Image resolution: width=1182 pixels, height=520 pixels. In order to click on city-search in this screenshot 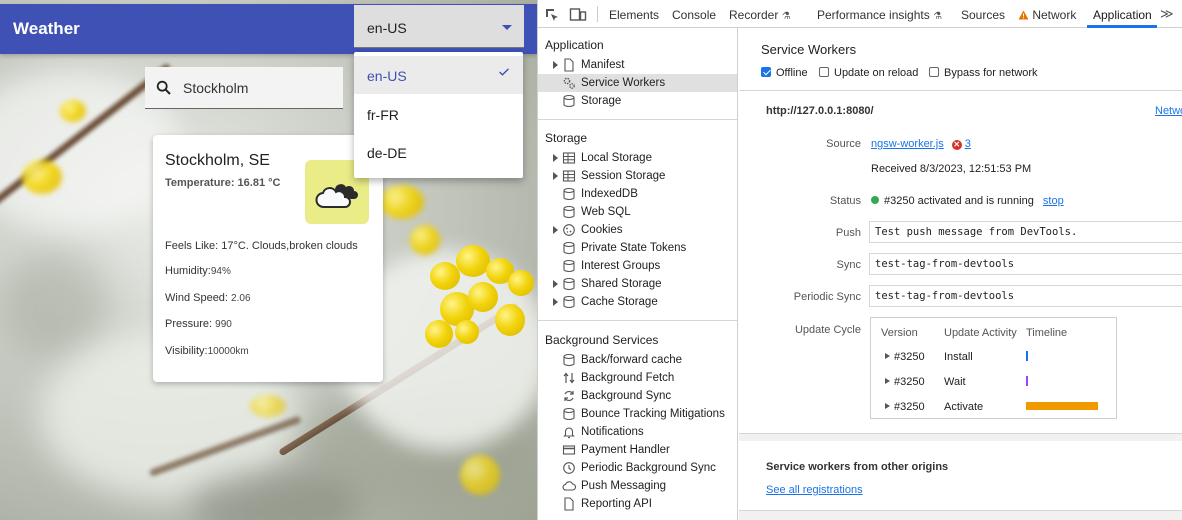, I will do `click(244, 88)`.